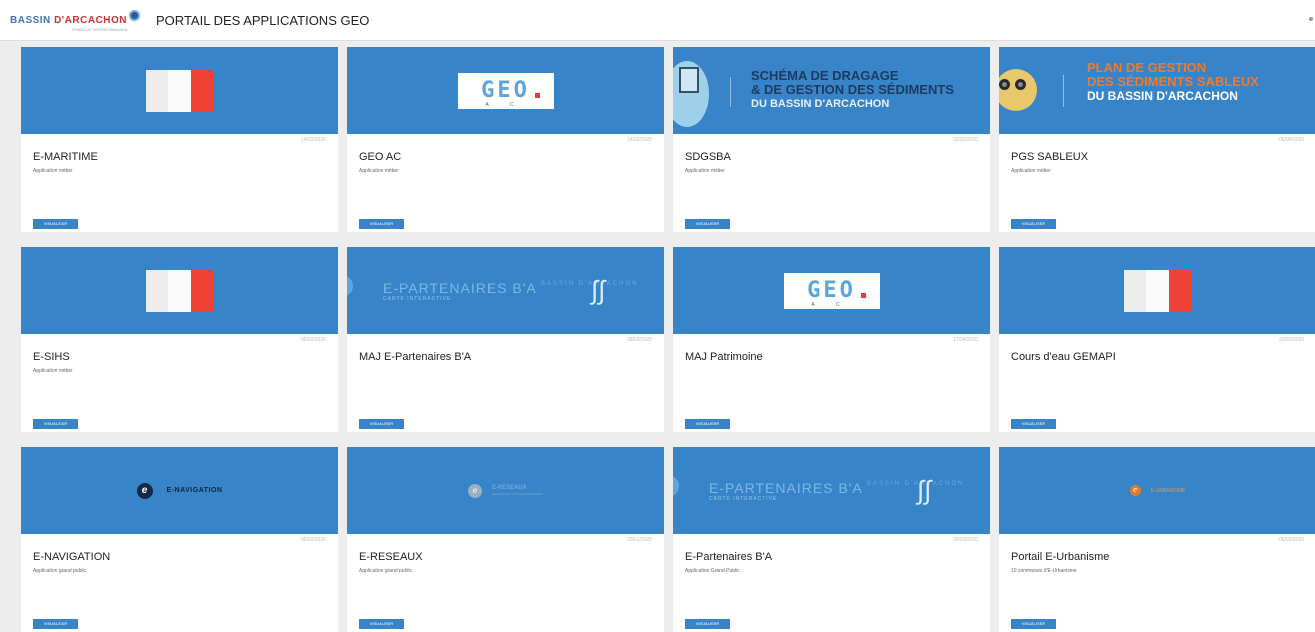  Describe the element at coordinates (1063, 357) in the screenshot. I see `card-title: Cours d'eau GEMAPI` at that location.